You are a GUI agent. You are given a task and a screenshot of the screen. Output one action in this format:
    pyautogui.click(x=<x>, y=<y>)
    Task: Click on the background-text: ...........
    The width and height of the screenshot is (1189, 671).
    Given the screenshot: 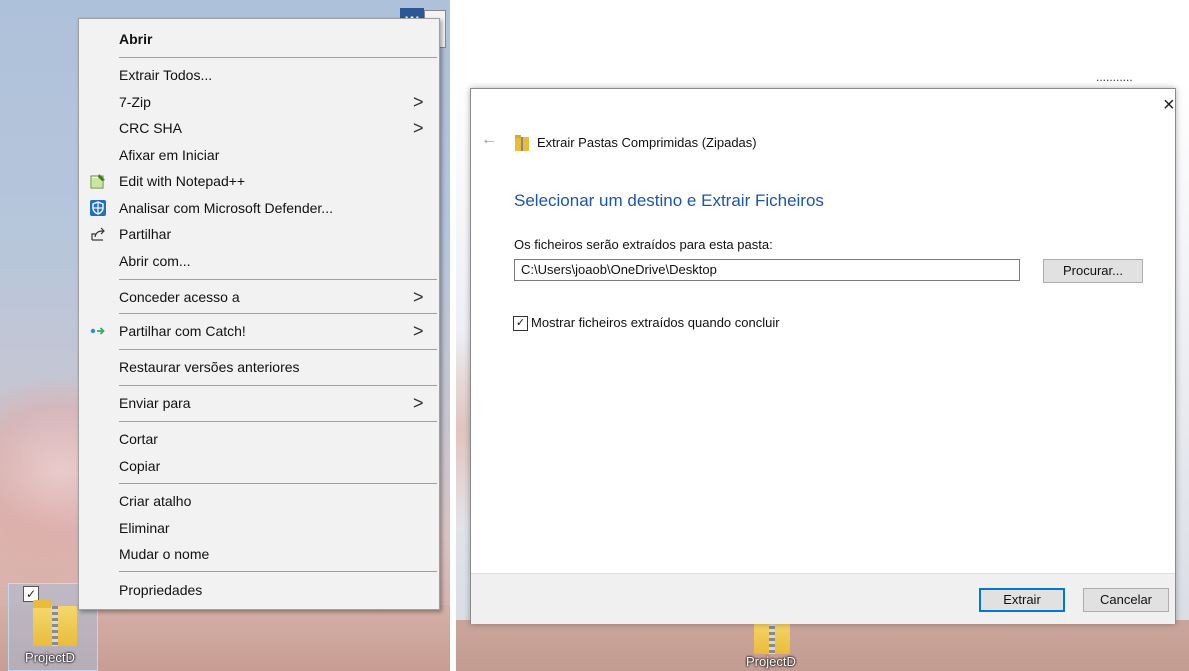 What is the action you would take?
    pyautogui.click(x=1114, y=77)
    